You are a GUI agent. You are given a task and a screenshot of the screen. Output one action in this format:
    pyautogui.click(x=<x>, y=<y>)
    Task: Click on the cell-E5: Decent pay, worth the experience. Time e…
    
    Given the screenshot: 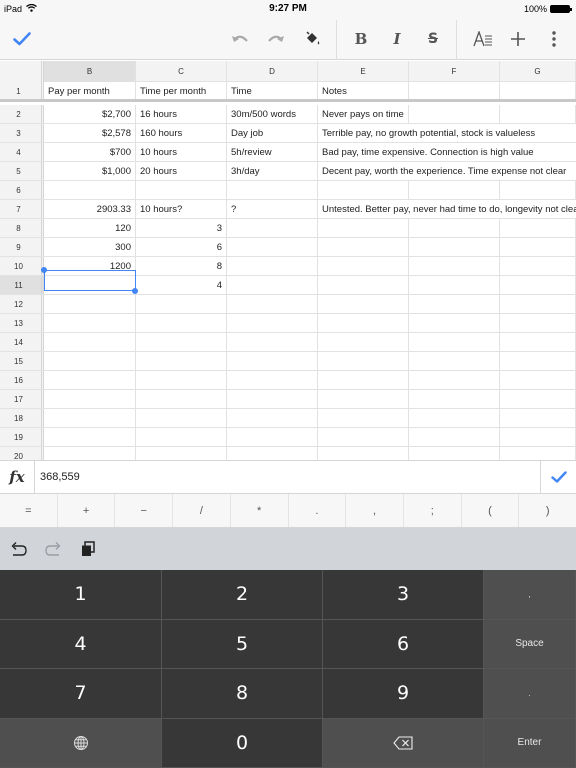 What is the action you would take?
    pyautogui.click(x=442, y=171)
    